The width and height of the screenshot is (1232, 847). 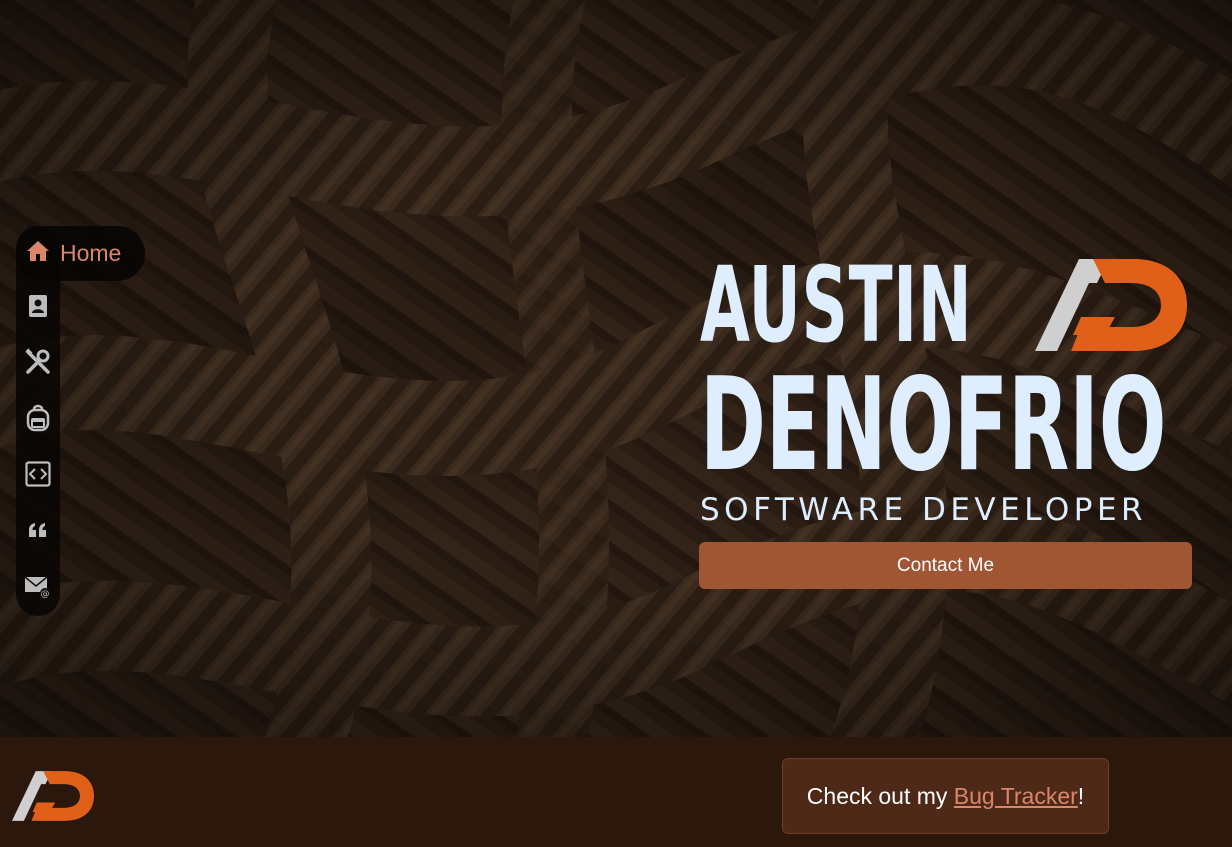 What do you see at coordinates (933, 425) in the screenshot?
I see `hero-last-name: DENOFRIO` at bounding box center [933, 425].